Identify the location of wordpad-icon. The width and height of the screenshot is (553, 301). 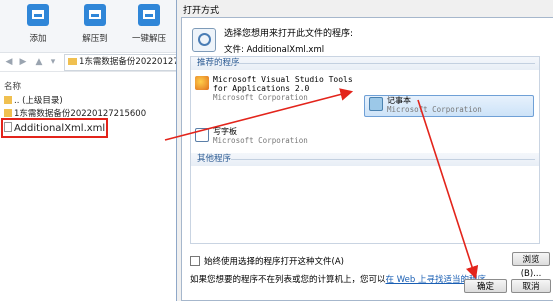
(202, 135).